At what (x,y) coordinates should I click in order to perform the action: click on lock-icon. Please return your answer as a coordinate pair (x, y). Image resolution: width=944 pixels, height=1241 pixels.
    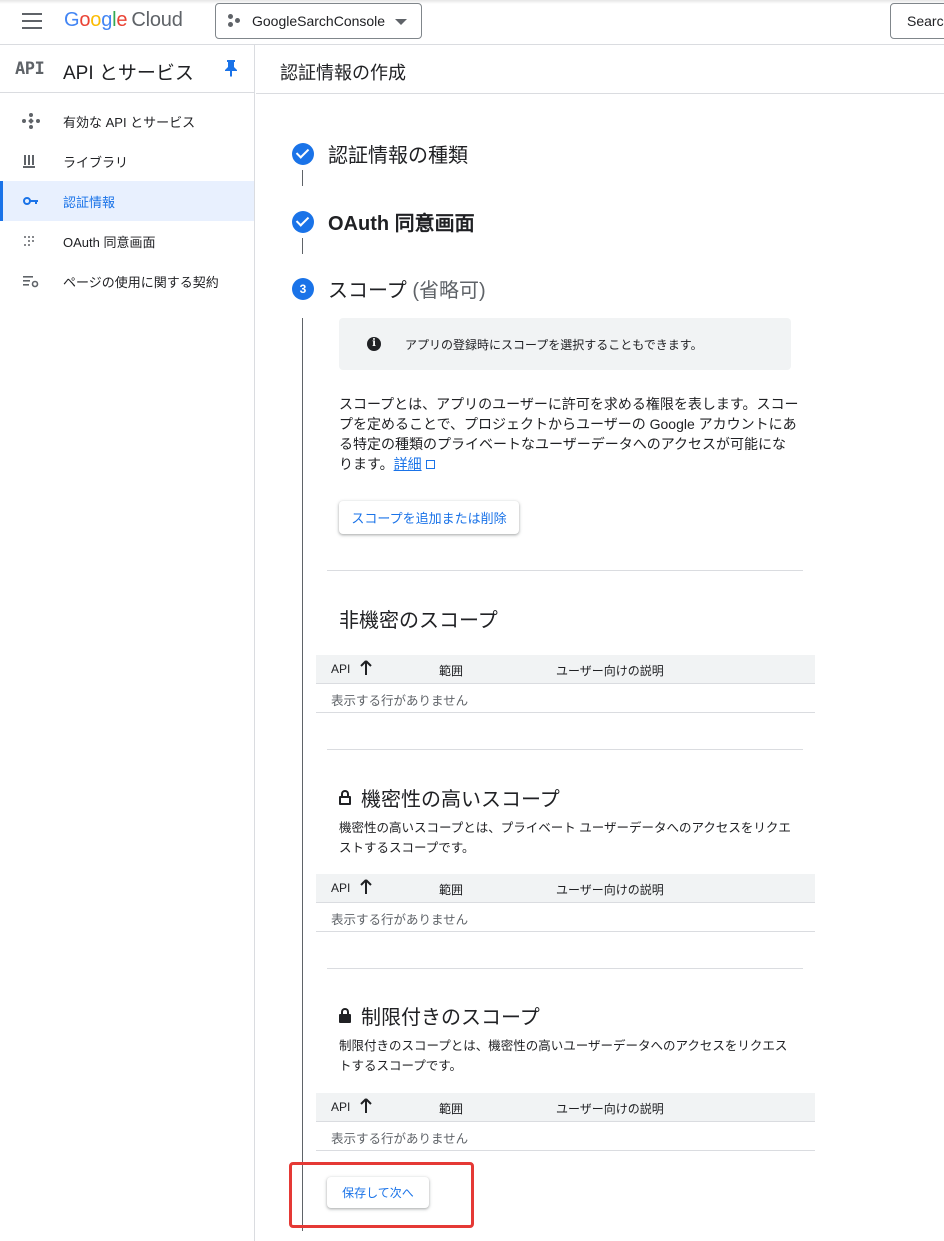
    Looking at the image, I should click on (345, 1015).